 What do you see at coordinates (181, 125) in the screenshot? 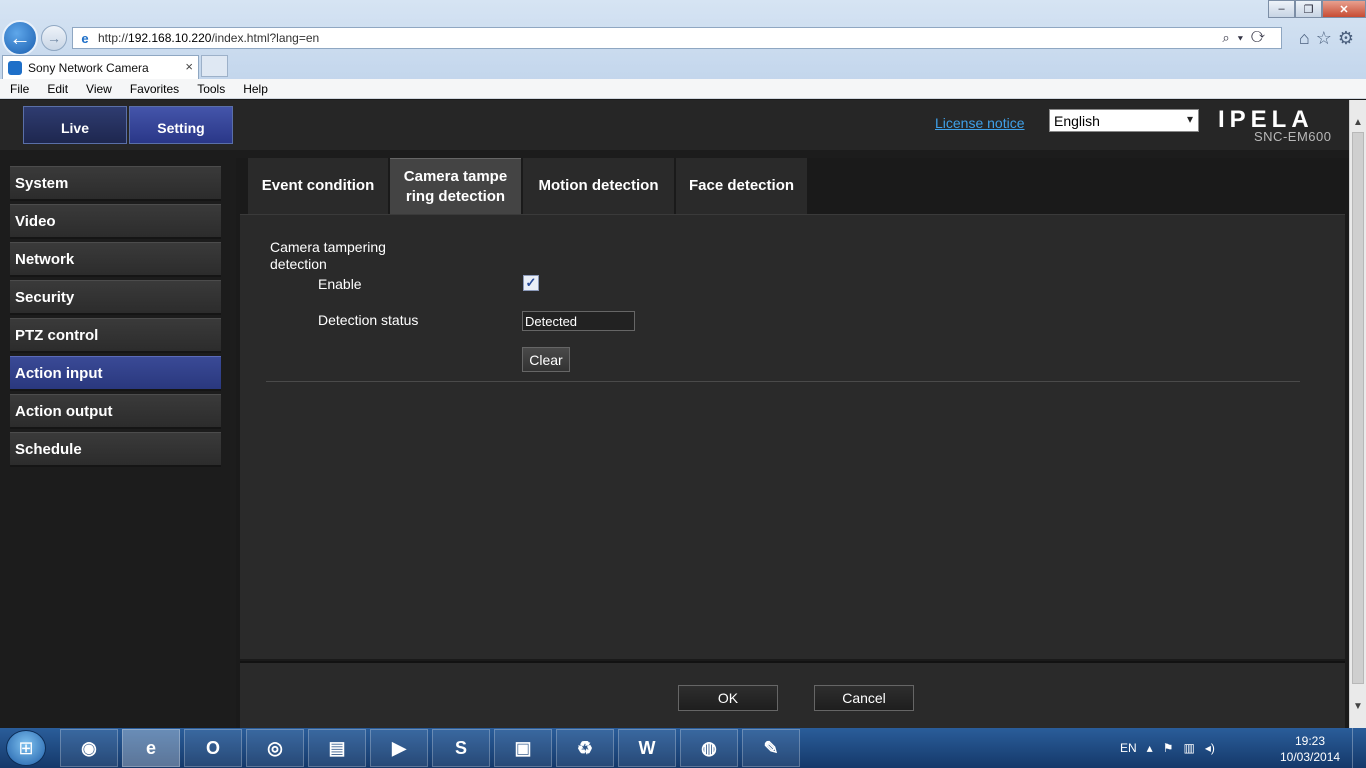
I see `tab-setting: Setting` at bounding box center [181, 125].